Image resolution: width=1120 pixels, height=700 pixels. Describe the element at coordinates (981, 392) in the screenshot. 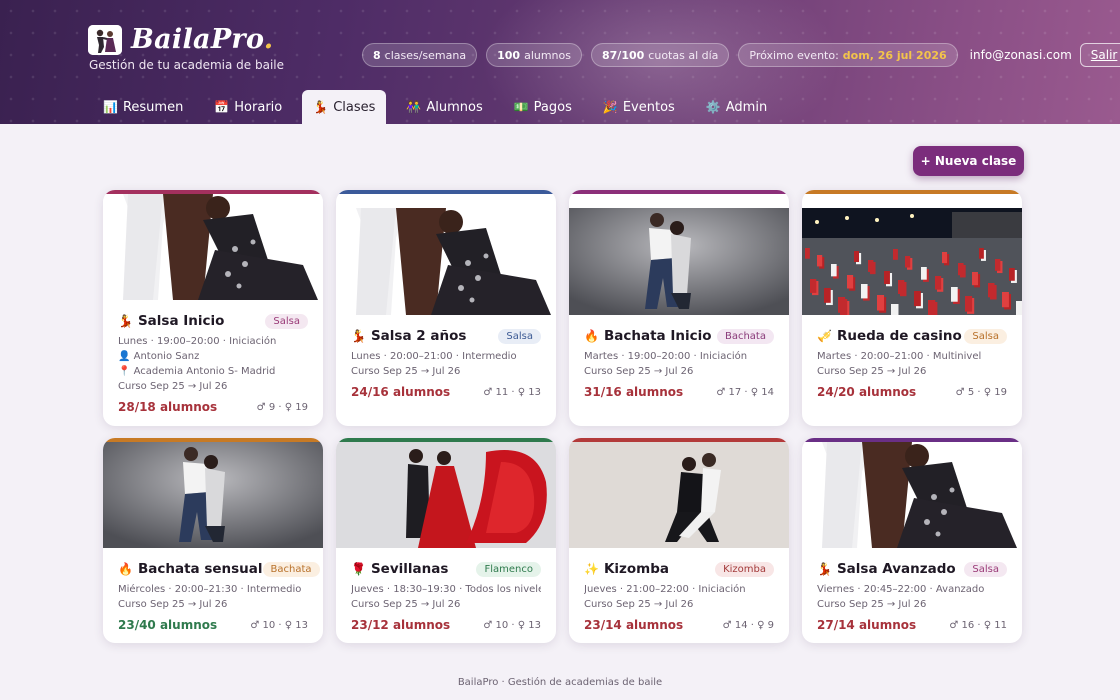

I see `gender-split: ♂ 5 · ♀ 19` at that location.